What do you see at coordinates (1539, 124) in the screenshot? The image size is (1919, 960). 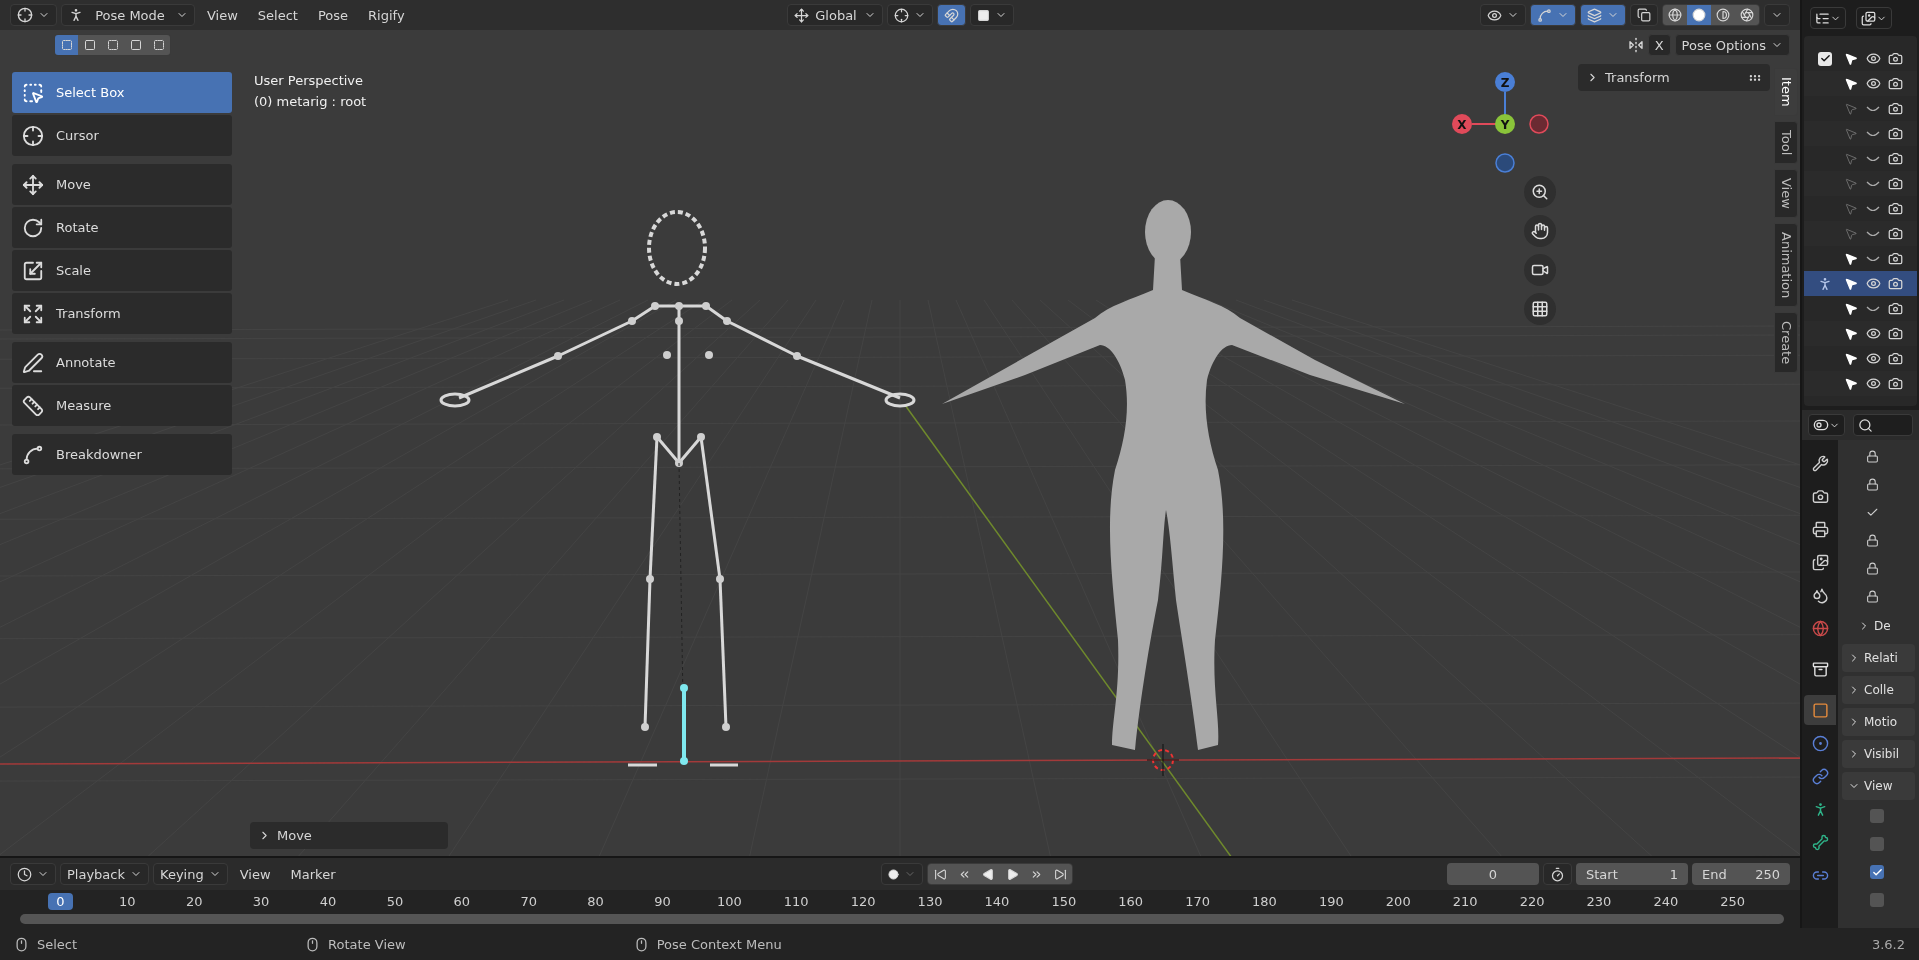 I see `negative-x-handle` at bounding box center [1539, 124].